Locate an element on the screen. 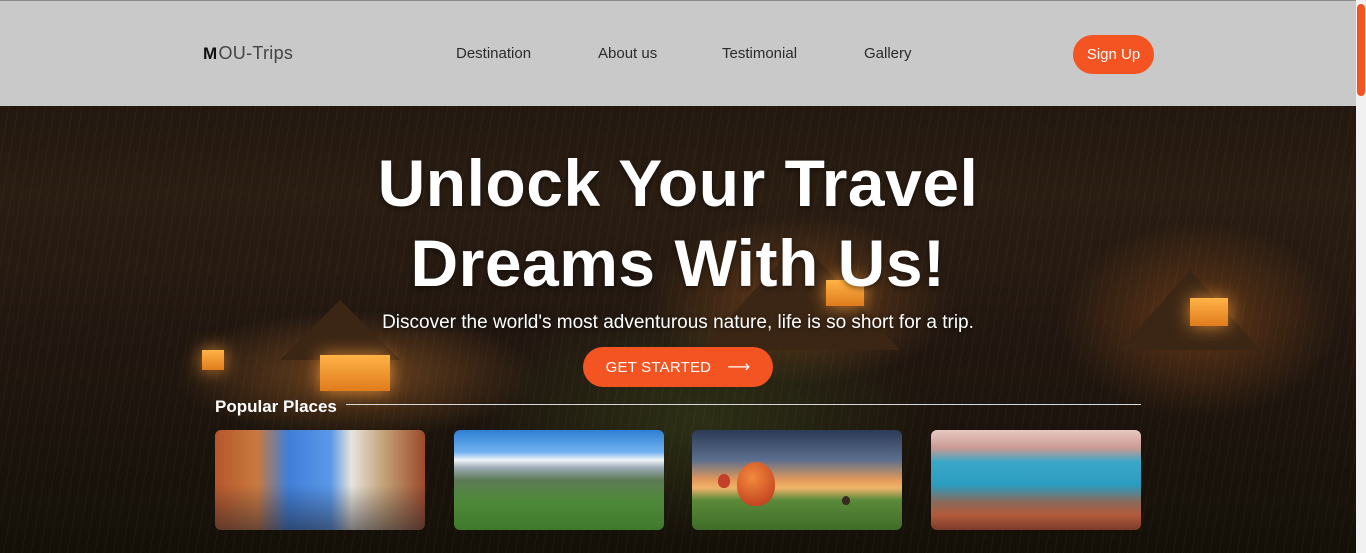 This screenshot has height=553, width=1366. logo-mark: M is located at coordinates (210, 53).